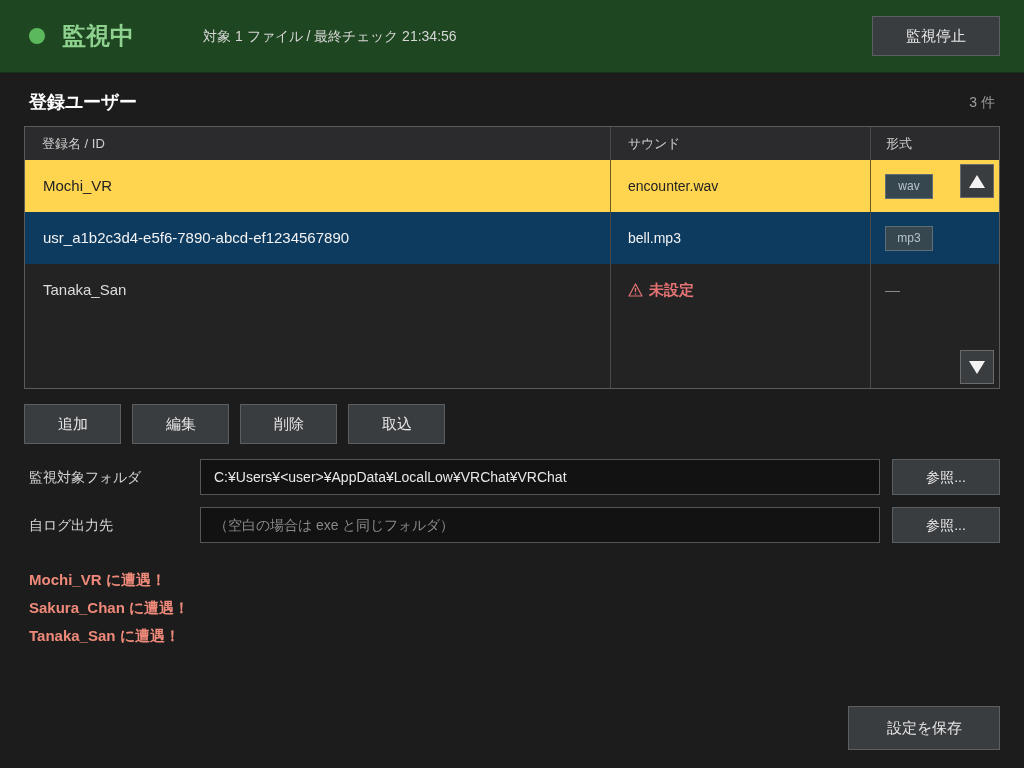 This screenshot has height=768, width=1024. I want to click on scroll-up-button, so click(977, 181).